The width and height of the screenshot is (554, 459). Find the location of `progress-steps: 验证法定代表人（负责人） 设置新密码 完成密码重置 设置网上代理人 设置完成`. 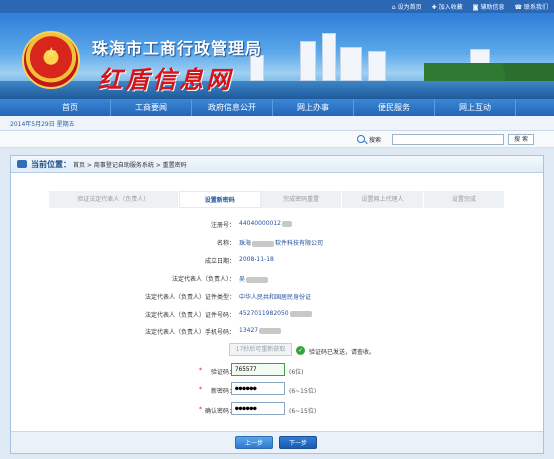

progress-steps: 验证法定代表人（负责人） 设置新密码 完成密码重置 设置网上代理人 设置完成 is located at coordinates (277, 199).